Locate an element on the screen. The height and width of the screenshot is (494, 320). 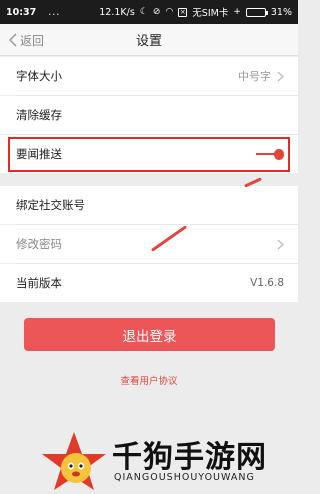
status-time: 10:37 is located at coordinates (21, 12).